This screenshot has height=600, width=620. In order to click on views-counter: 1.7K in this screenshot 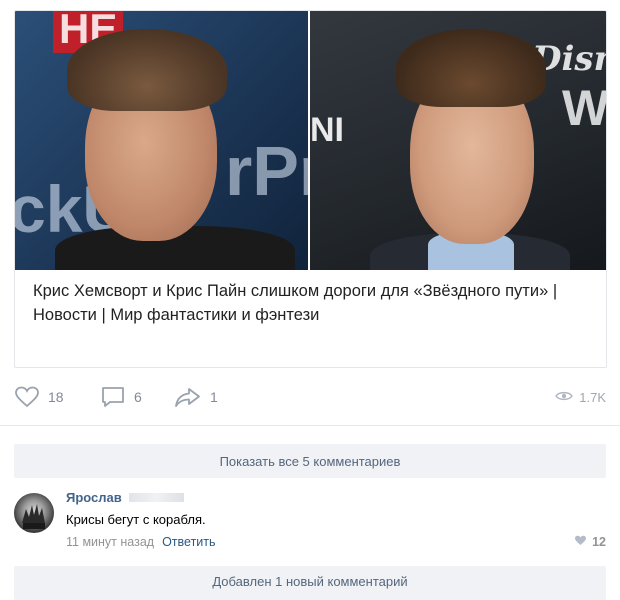, I will do `click(580, 397)`.